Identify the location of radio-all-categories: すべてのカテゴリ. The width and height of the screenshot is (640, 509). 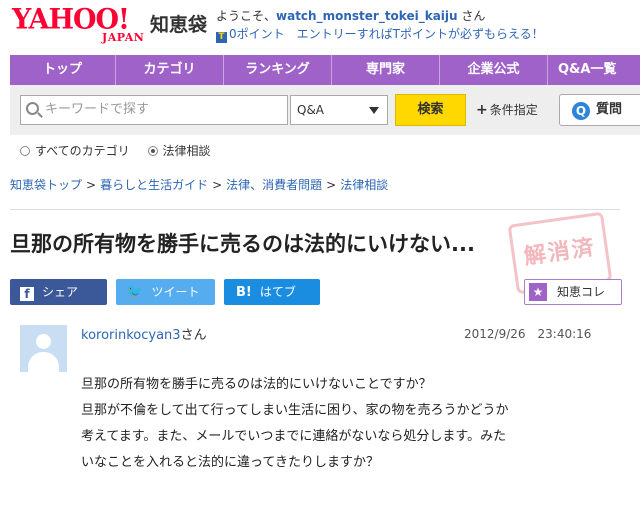
(75, 150).